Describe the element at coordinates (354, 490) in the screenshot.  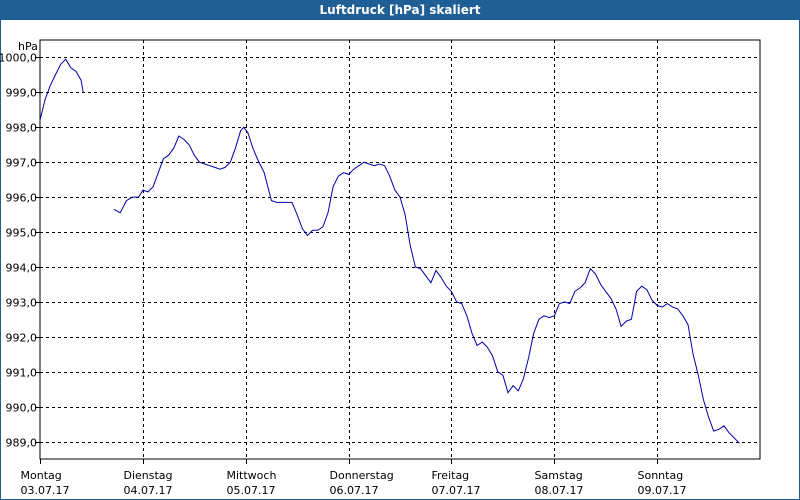
I see `x-tick-date-label: 06.07.17` at that location.